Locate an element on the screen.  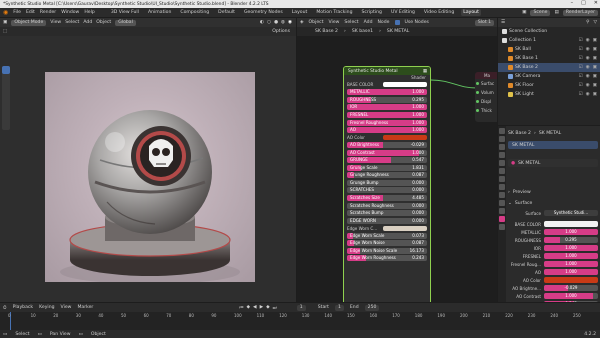
surface-panel-header: ⌄ Surface is located at coordinates (553, 203).